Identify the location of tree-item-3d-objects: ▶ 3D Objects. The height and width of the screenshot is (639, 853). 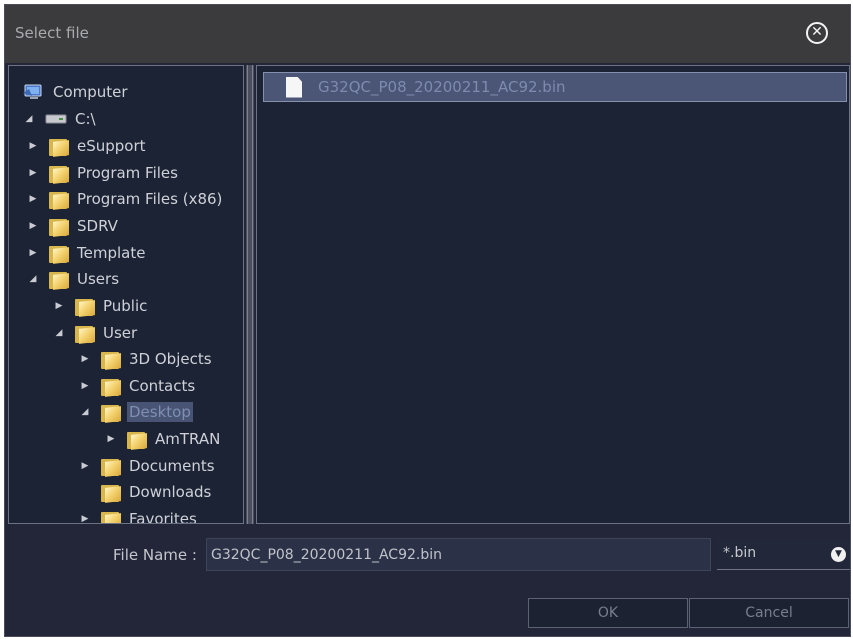
(146, 359).